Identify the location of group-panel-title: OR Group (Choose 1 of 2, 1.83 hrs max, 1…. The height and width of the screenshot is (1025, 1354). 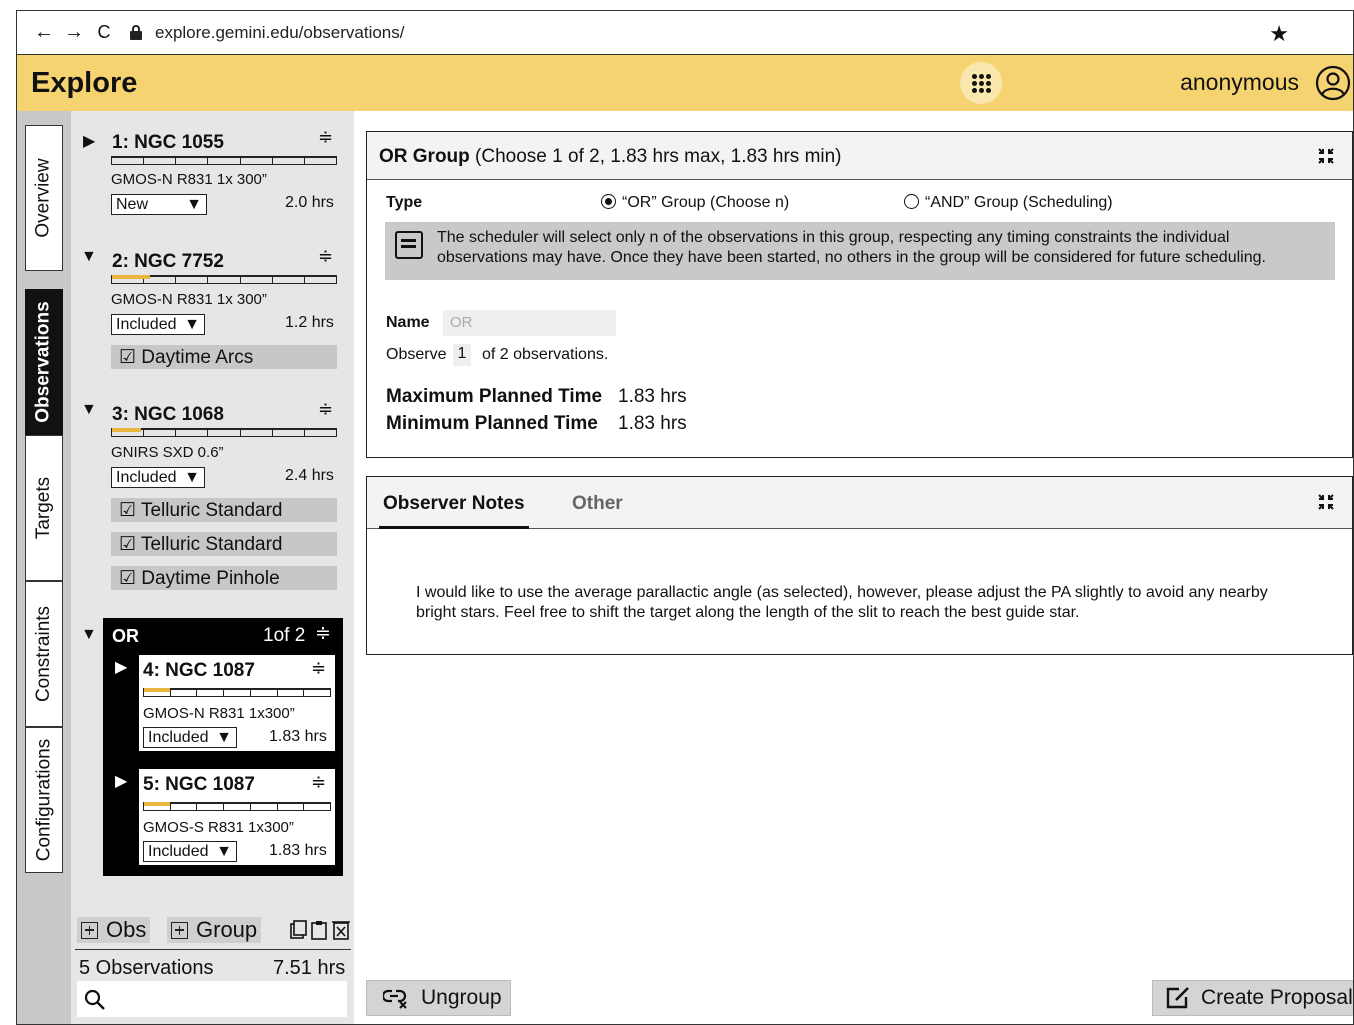
(610, 156).